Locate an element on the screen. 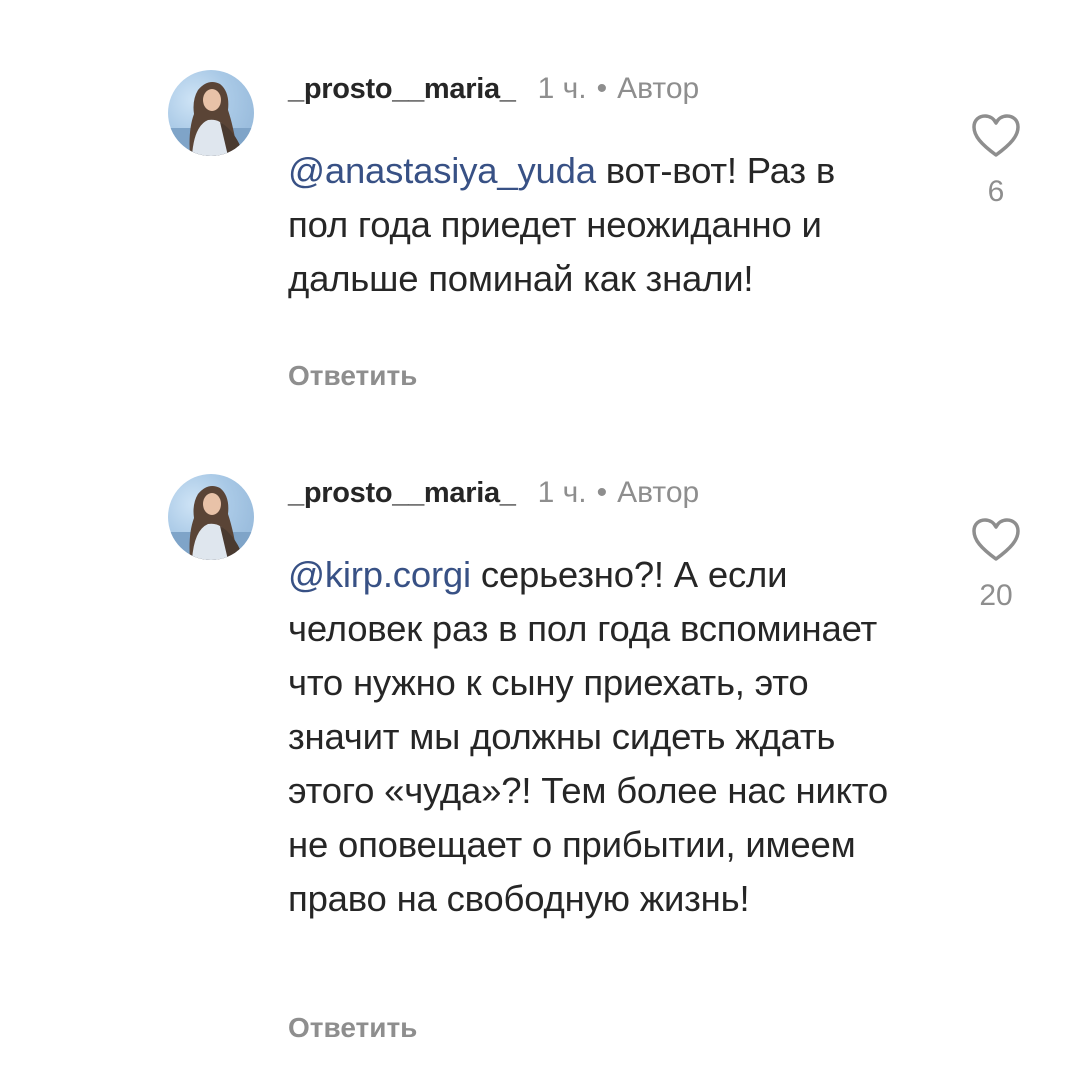 Image resolution: width=1080 pixels, height=1079 pixels. like-block: 6 is located at coordinates (996, 161).